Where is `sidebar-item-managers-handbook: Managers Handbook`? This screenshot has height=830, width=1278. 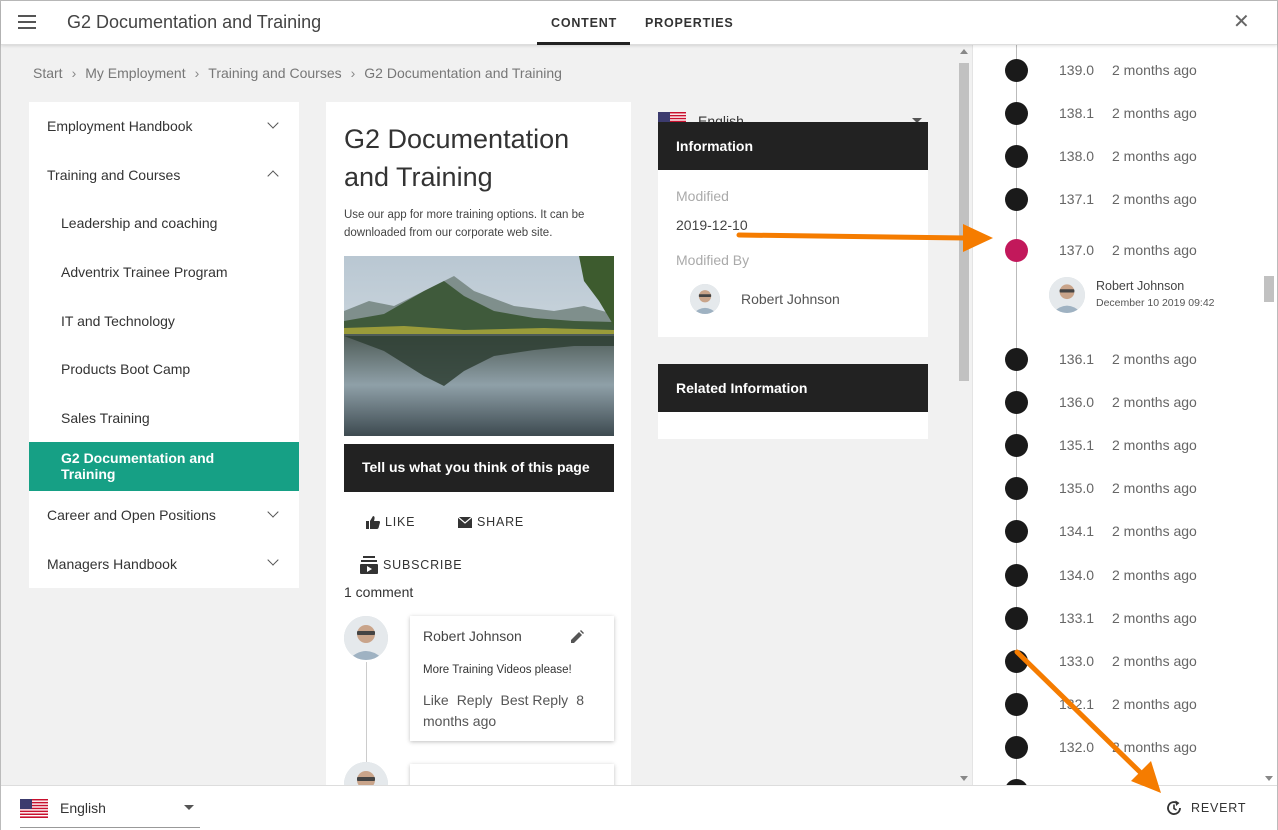
sidebar-item-managers-handbook: Managers Handbook is located at coordinates (164, 563).